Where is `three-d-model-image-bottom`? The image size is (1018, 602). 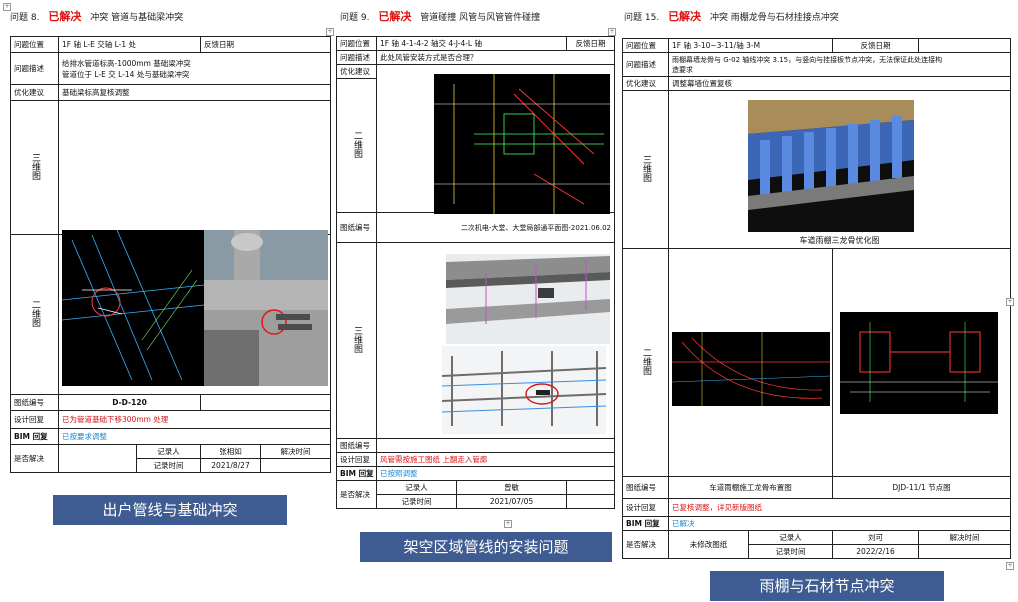 three-d-model-image-bottom is located at coordinates (524, 390).